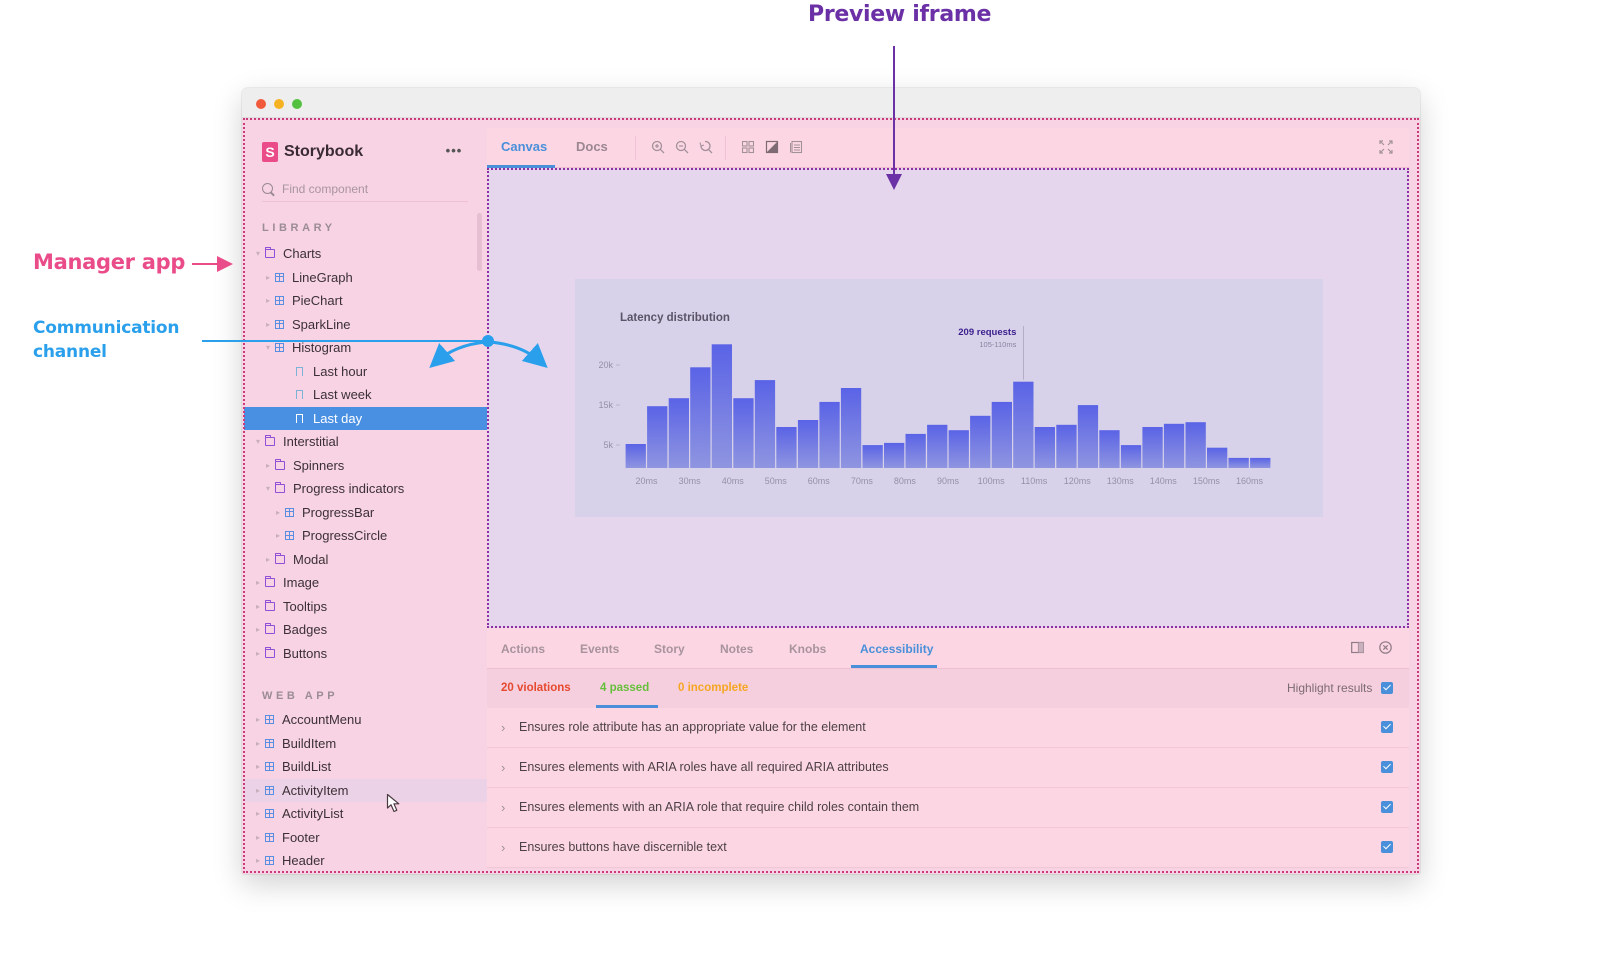 This screenshot has height=957, width=1600. What do you see at coordinates (365, 630) in the screenshot?
I see `sidebar-item-badges: ▸ Badges` at bounding box center [365, 630].